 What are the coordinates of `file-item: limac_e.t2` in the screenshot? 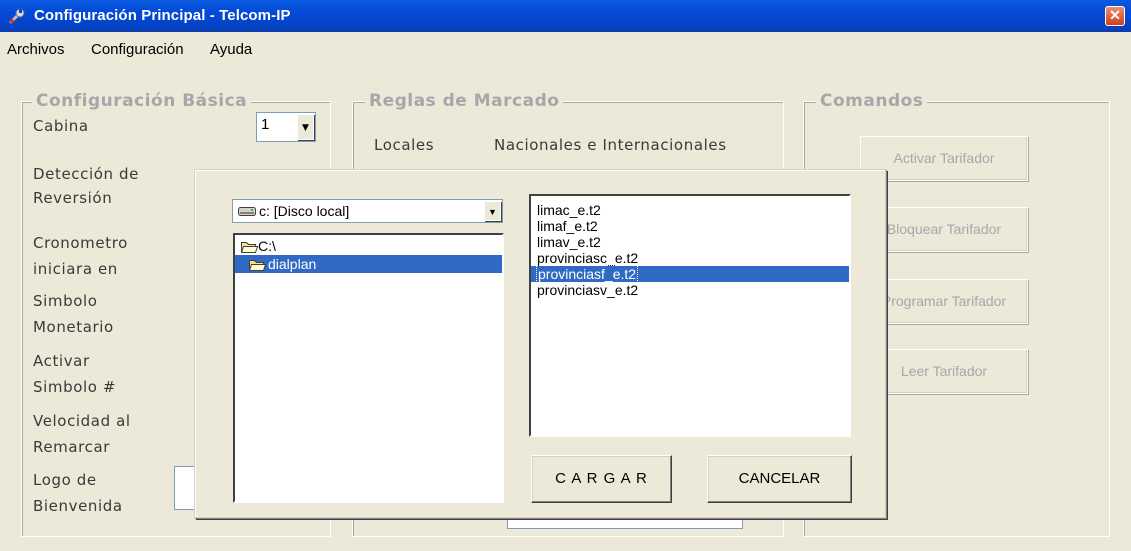 It's located at (690, 210).